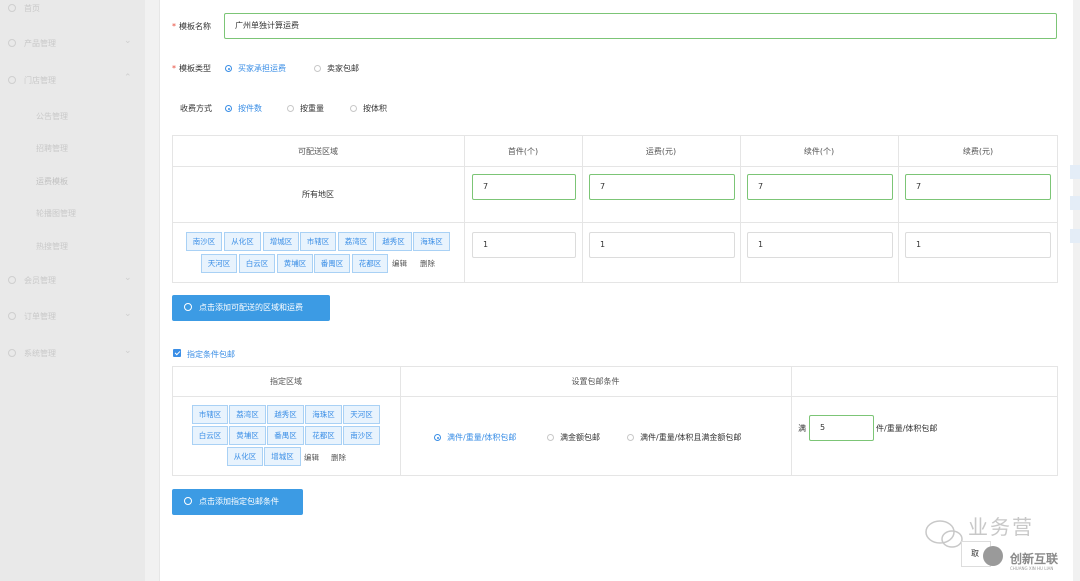  Describe the element at coordinates (72, 43) in the screenshot. I see `sidebar-item-products: 产品管理 ⌄` at that location.